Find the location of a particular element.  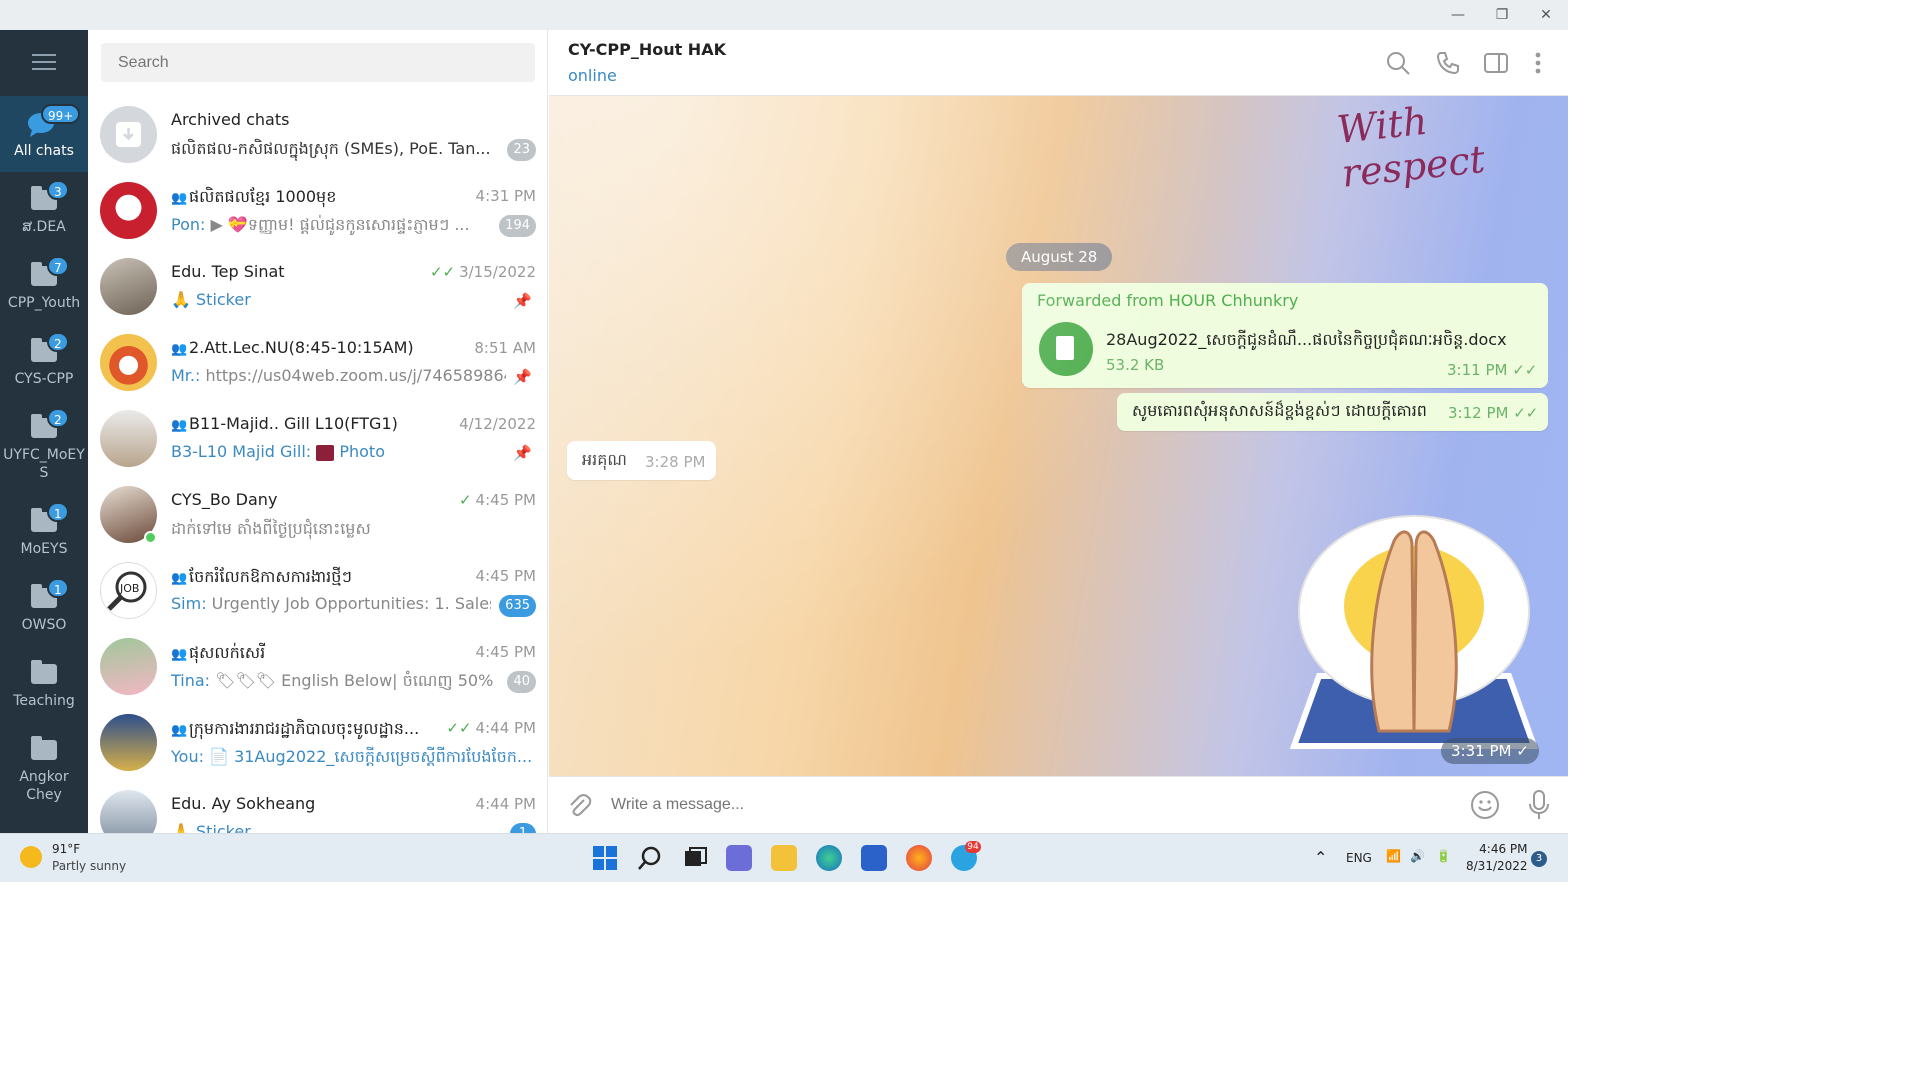

more-options-button is located at coordinates (1538, 63).